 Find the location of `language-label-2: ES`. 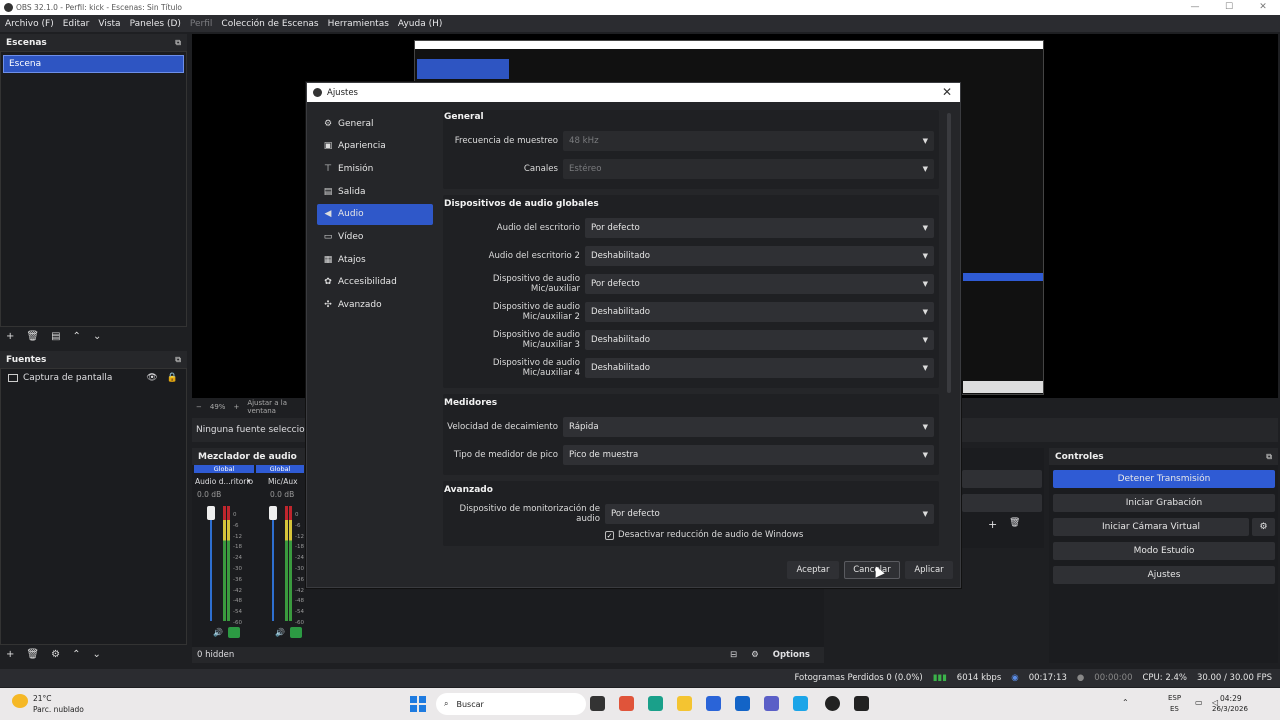

language-label-2: ES is located at coordinates (1174, 709).